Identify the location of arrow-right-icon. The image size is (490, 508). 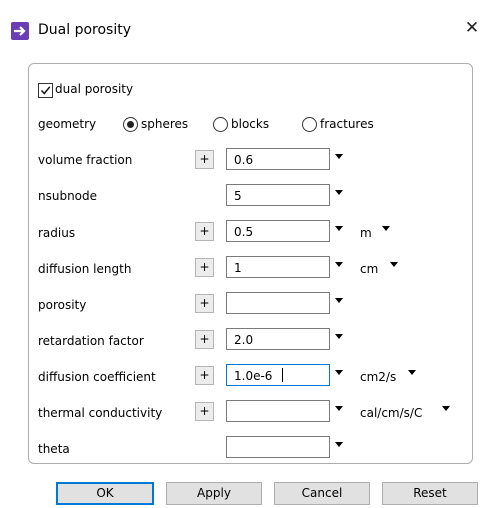
(20, 31).